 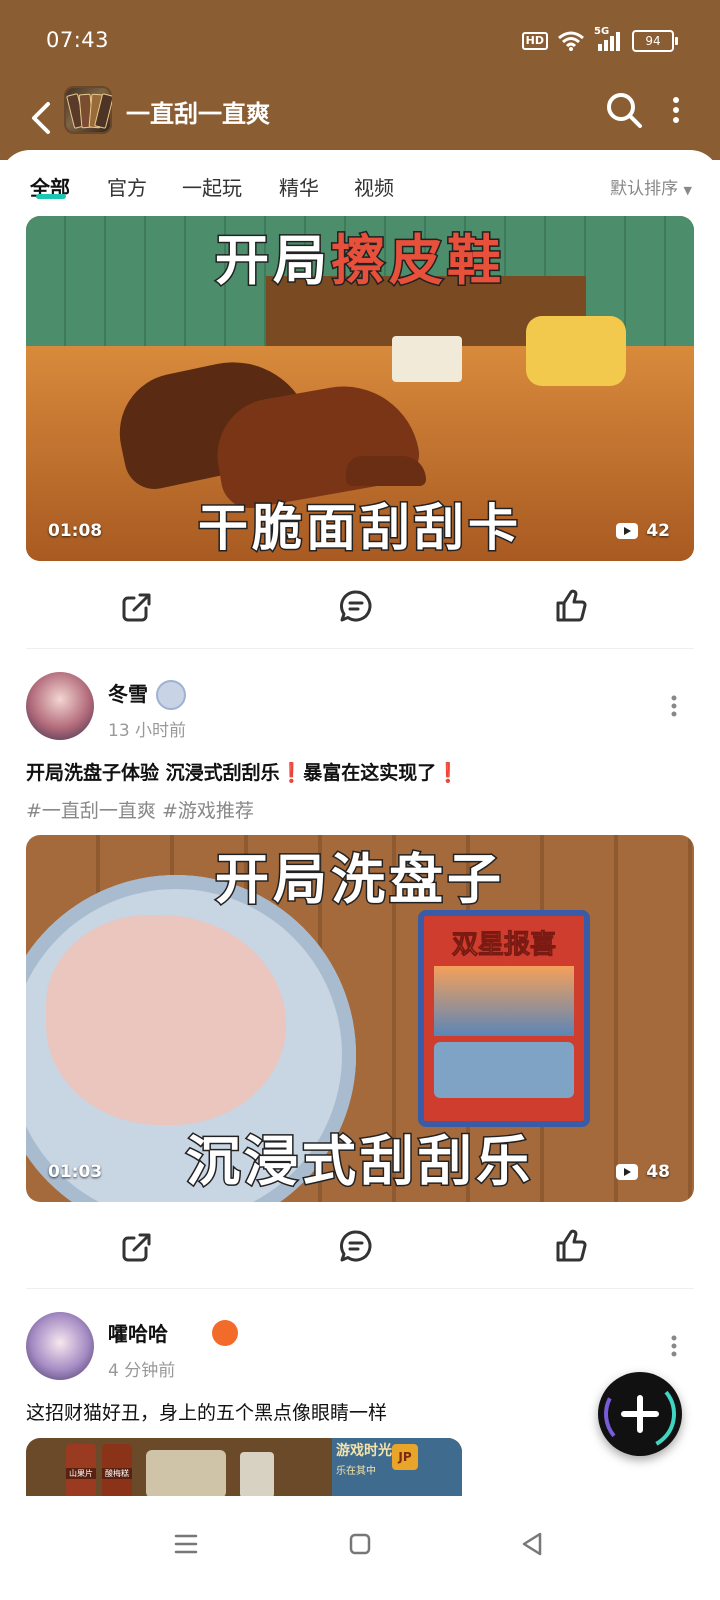 What do you see at coordinates (608, 39) in the screenshot?
I see `signal-icon: 5G` at bounding box center [608, 39].